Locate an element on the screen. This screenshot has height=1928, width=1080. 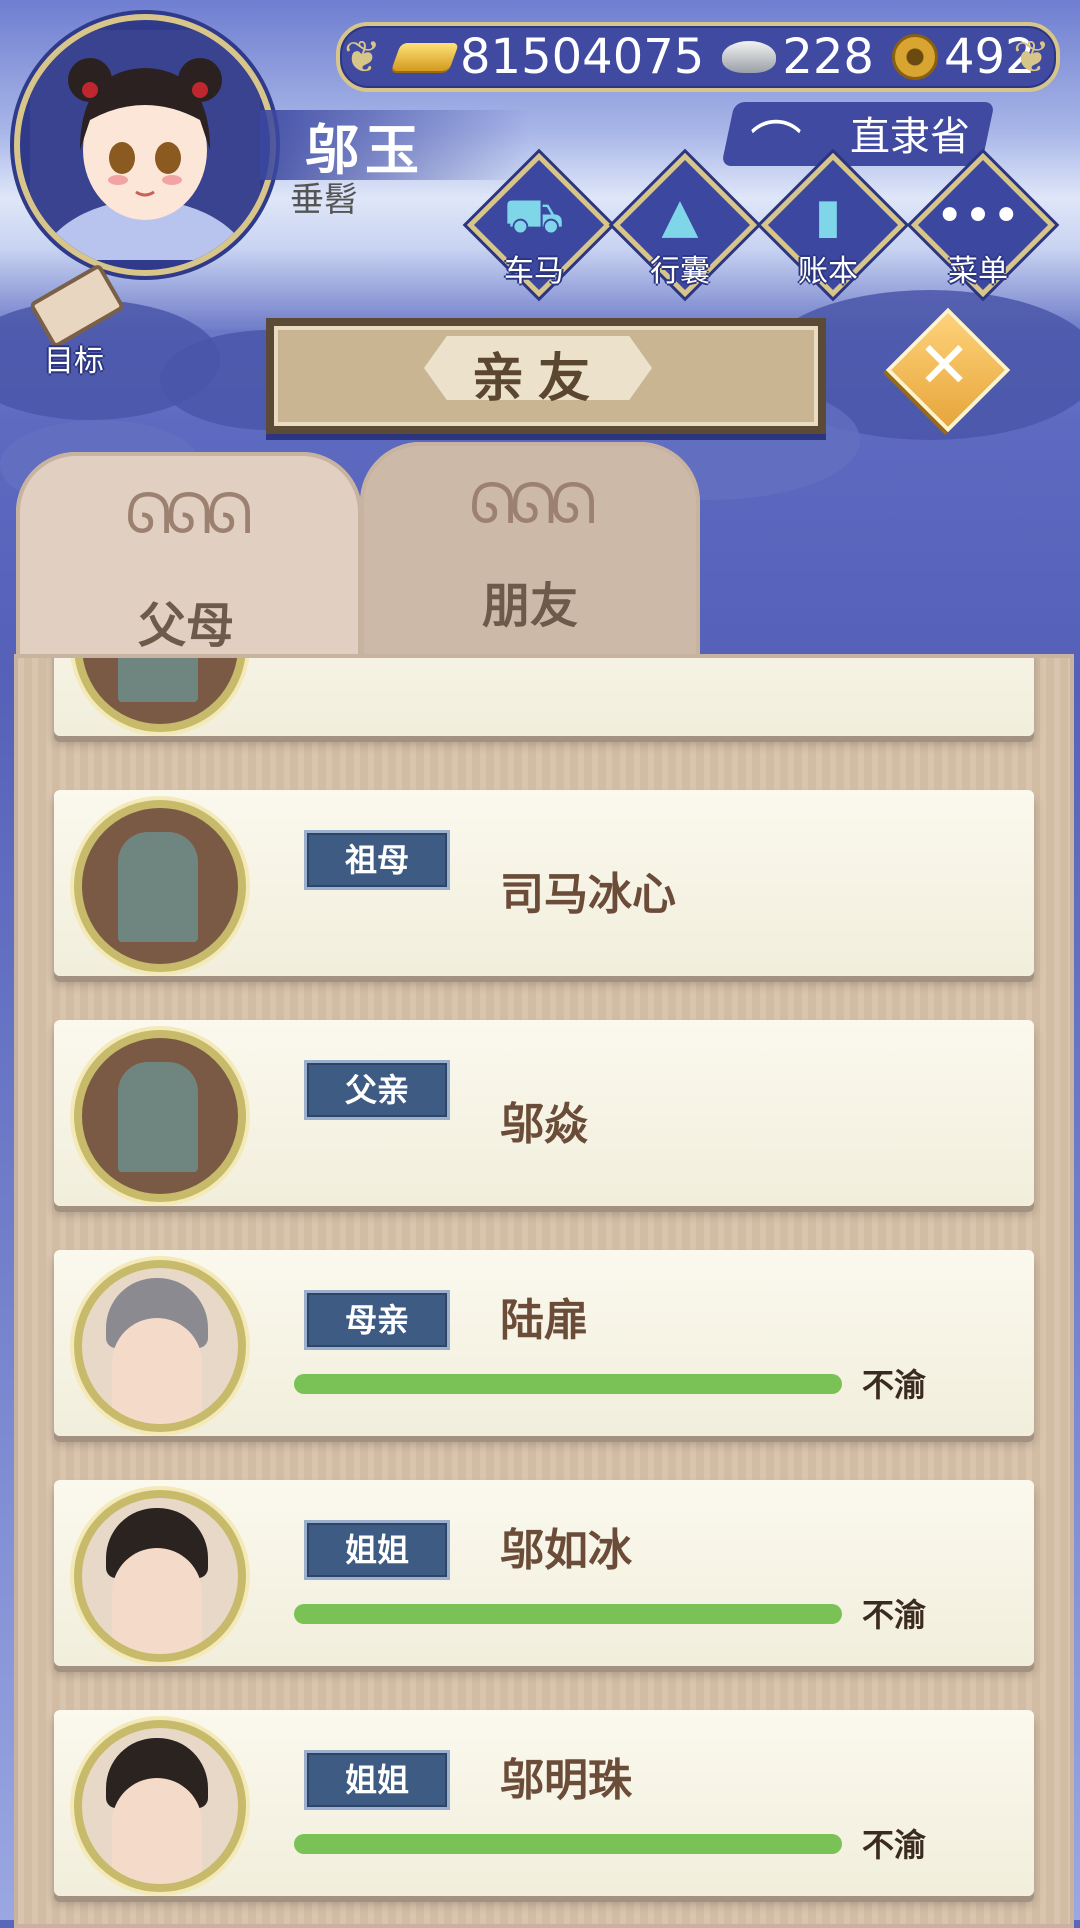
nav-button-menu: ••• 菜单 is located at coordinates (983, 225).